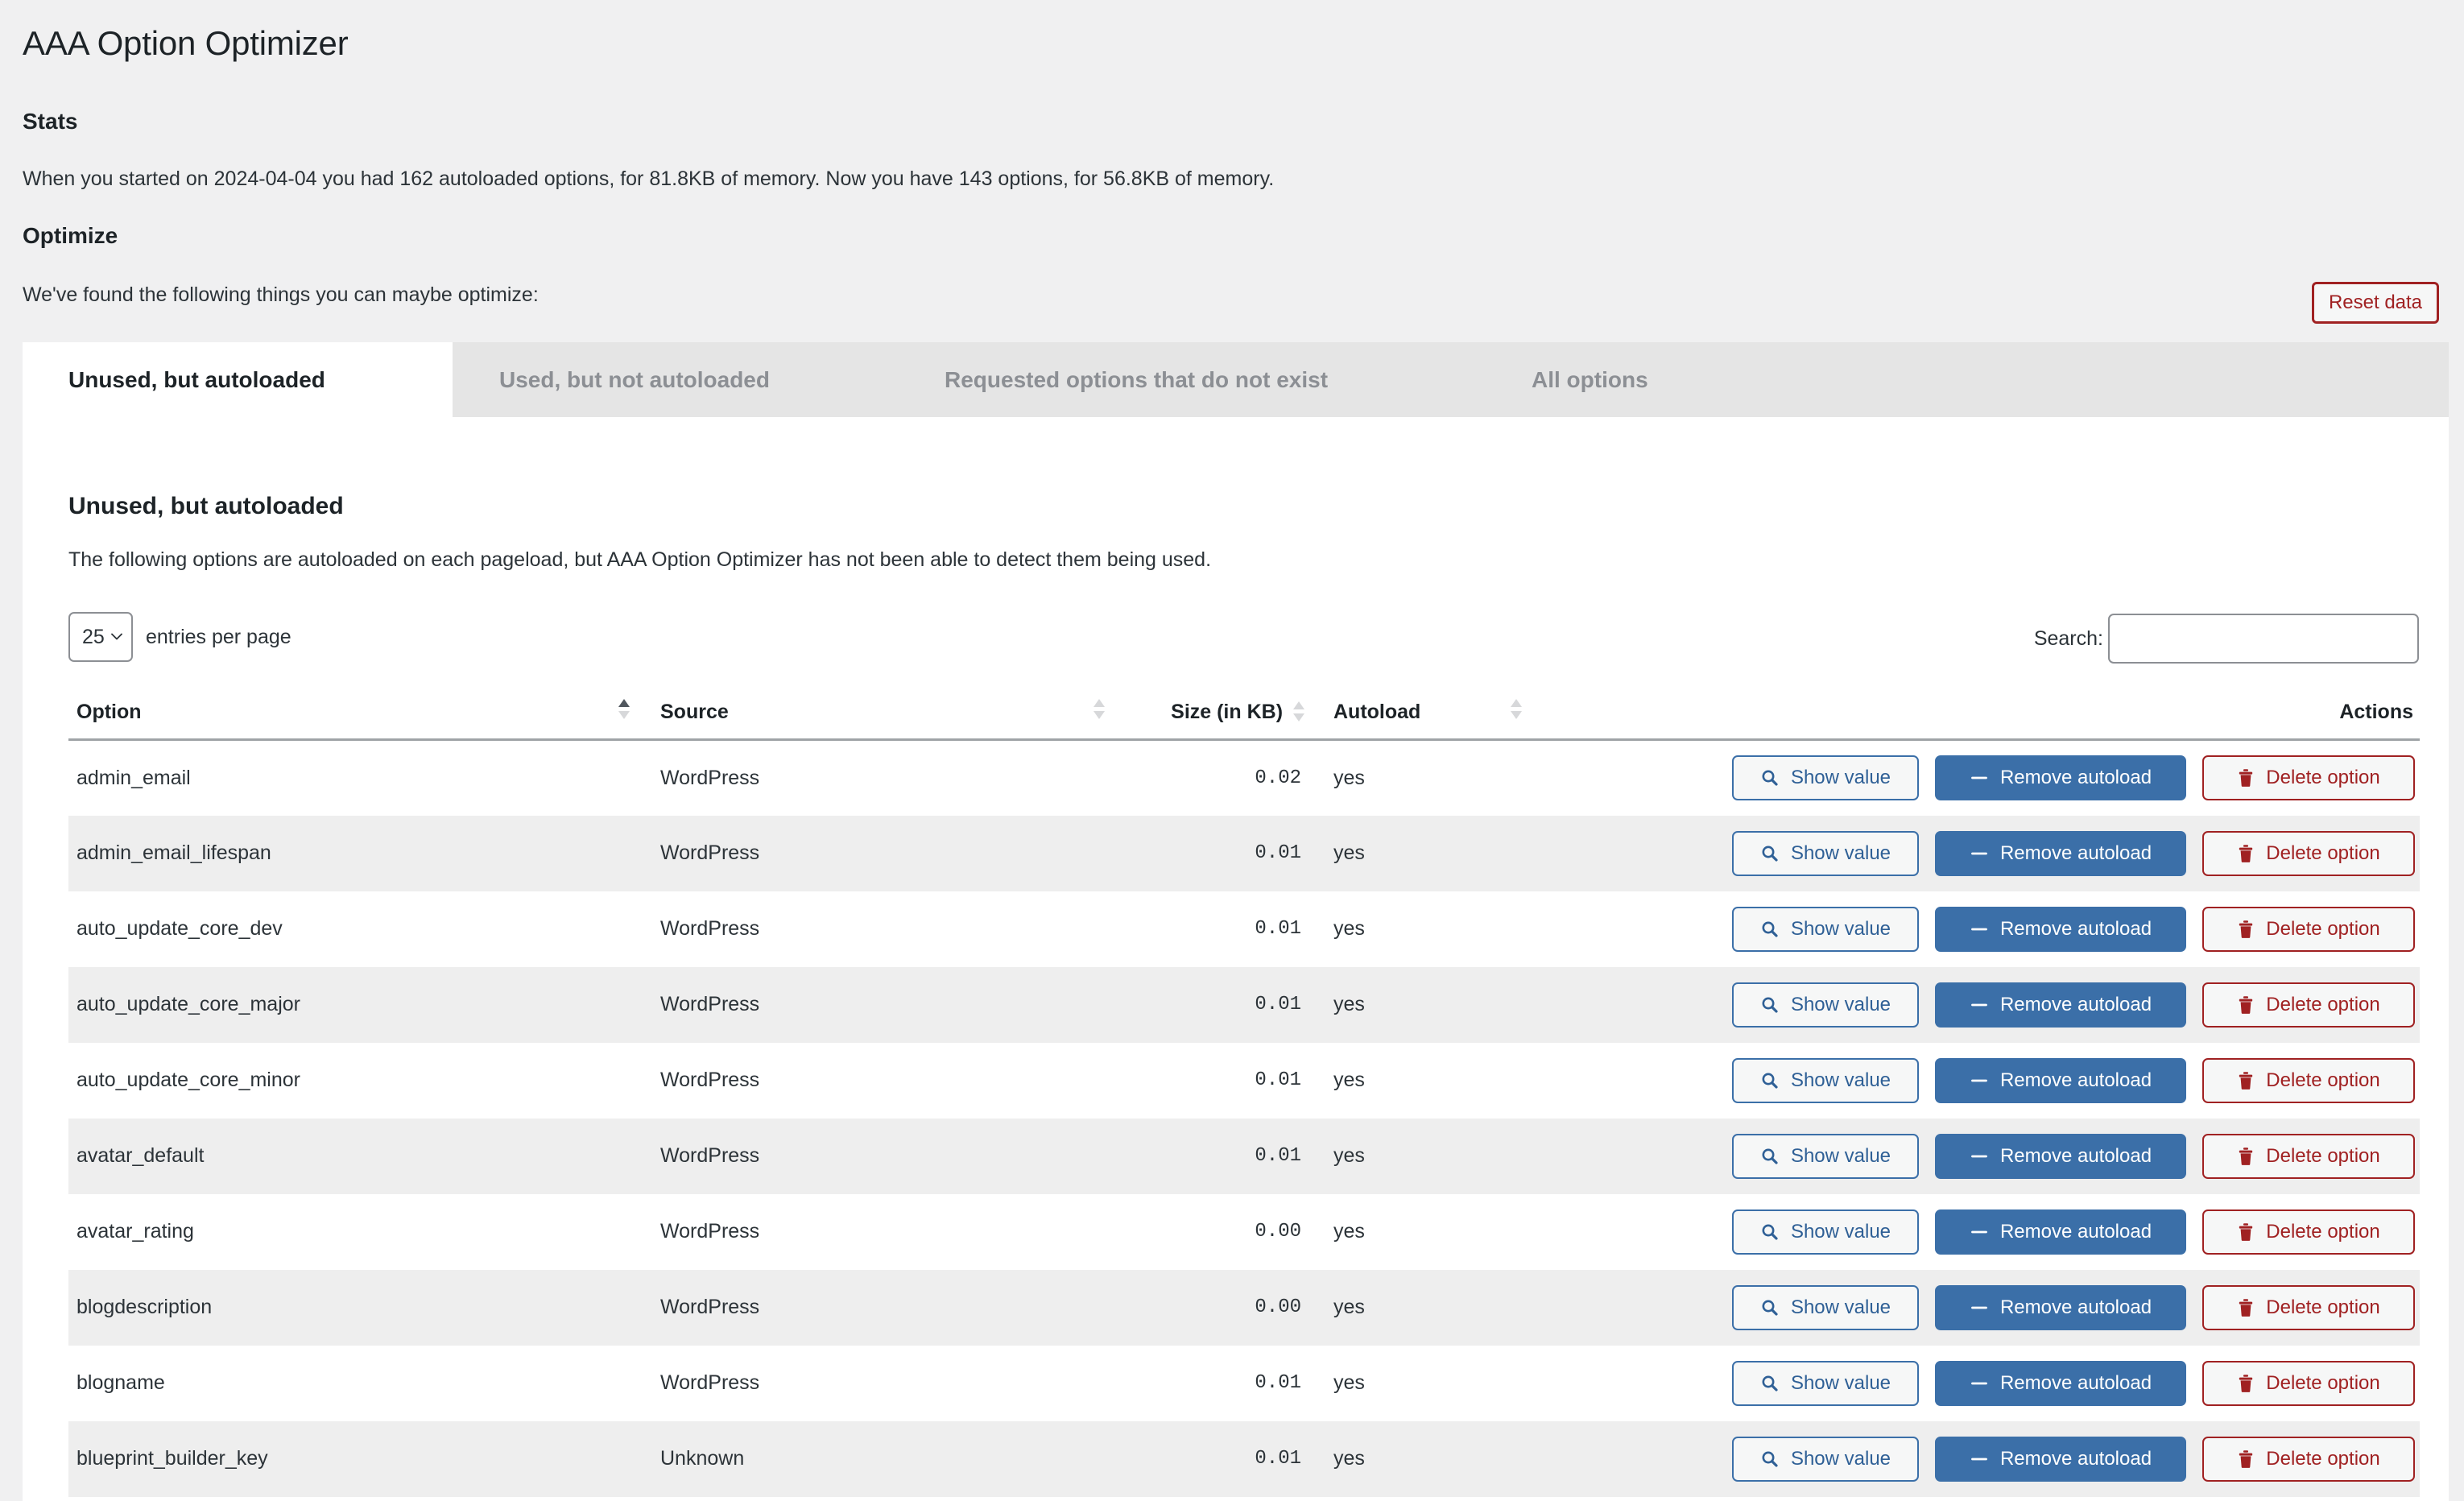 The height and width of the screenshot is (1501, 2464). I want to click on cell-size: 0.00, so click(1278, 1307).